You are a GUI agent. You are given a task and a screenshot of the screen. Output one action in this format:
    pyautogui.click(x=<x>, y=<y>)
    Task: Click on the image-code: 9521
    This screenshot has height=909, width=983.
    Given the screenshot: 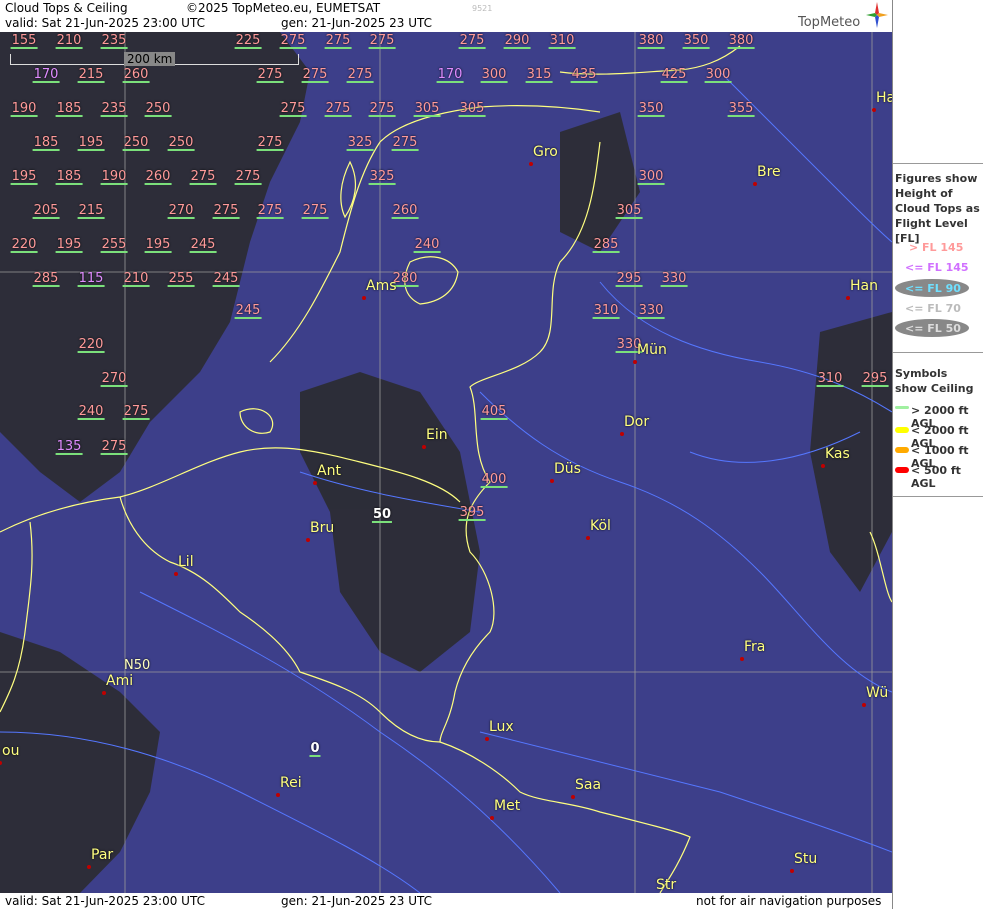 What is the action you would take?
    pyautogui.click(x=482, y=8)
    